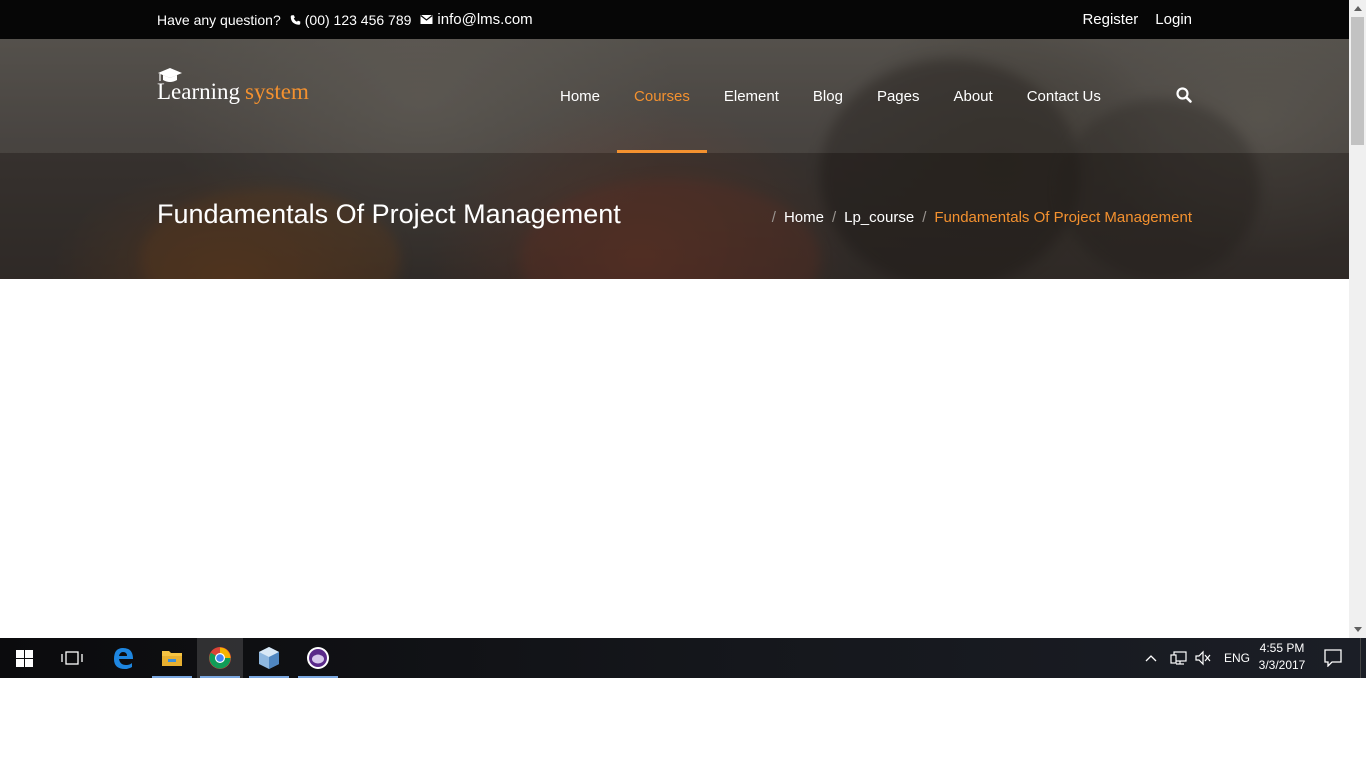 This screenshot has width=1366, height=768. I want to click on chrome-taskbar-button, so click(220, 658).